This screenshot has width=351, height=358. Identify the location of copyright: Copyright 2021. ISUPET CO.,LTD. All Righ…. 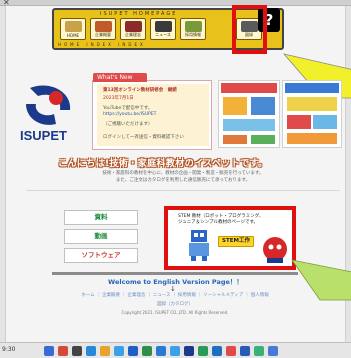
(175, 312).